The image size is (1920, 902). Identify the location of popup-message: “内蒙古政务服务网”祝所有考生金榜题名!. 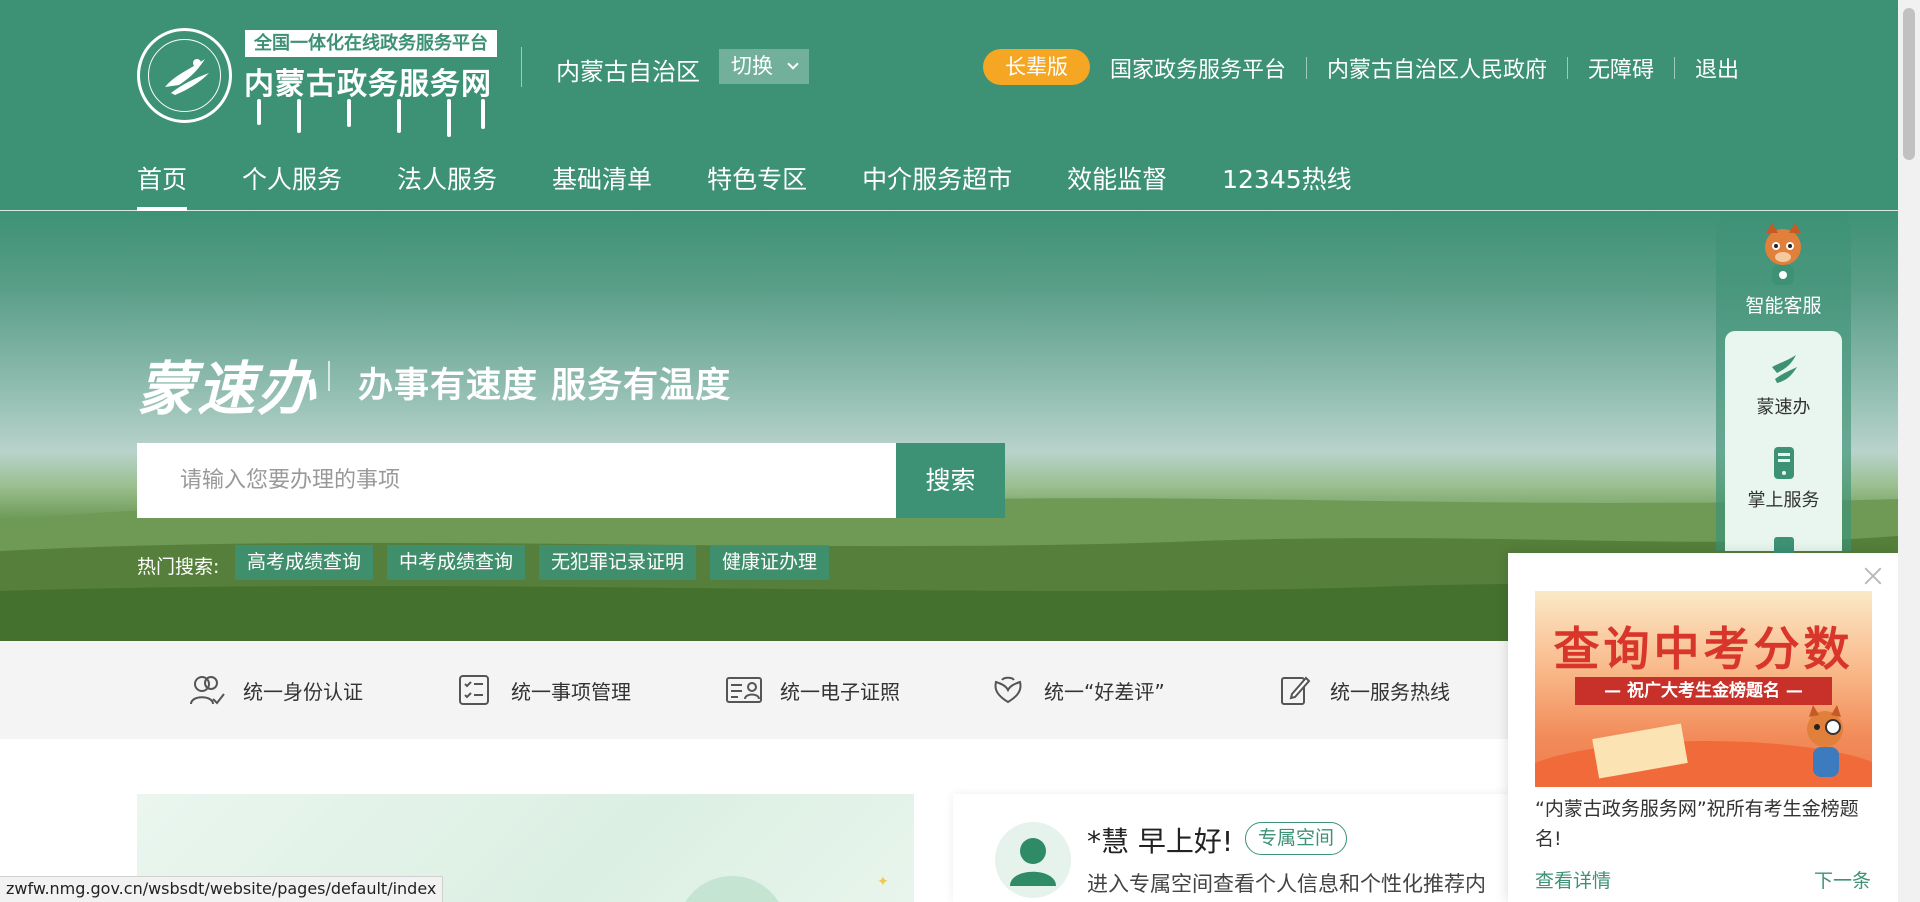
(1697, 824).